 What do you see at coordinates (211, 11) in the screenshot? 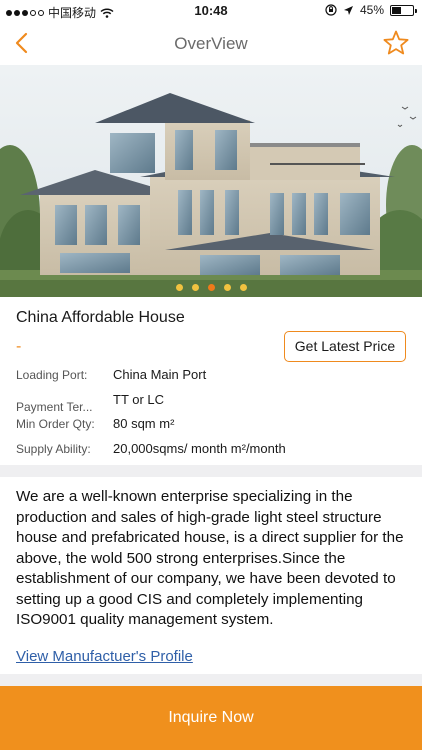
I see `status-bar: 中国移动 10:48 45%` at bounding box center [211, 11].